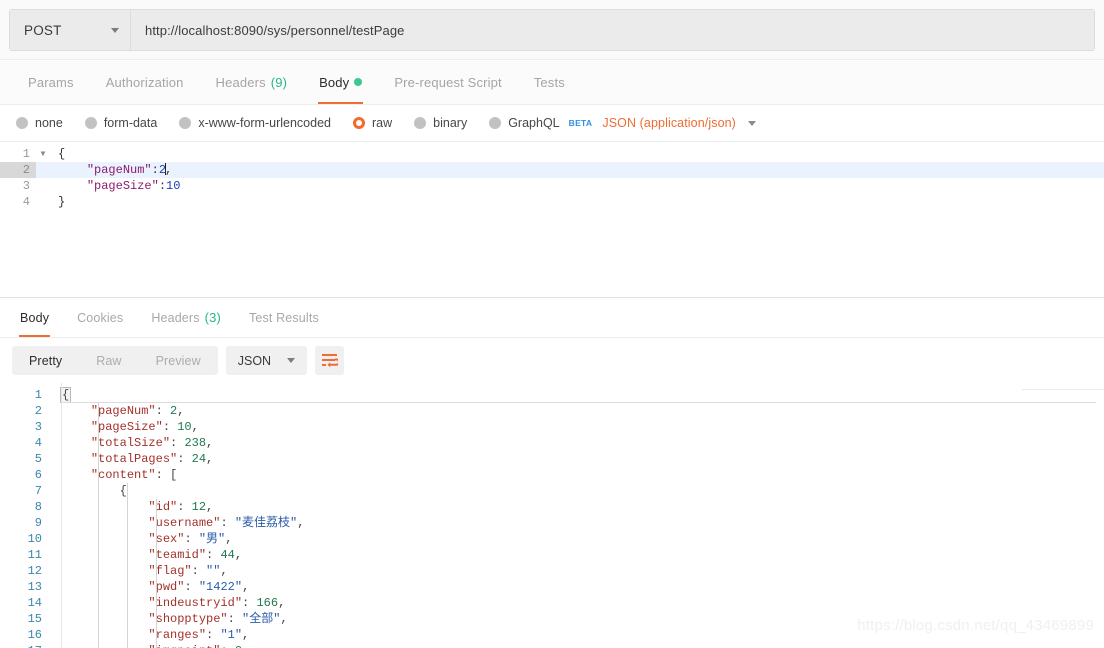 The image size is (1104, 648). Describe the element at coordinates (111, 170) in the screenshot. I see `code-text: "pageNum":2,` at that location.